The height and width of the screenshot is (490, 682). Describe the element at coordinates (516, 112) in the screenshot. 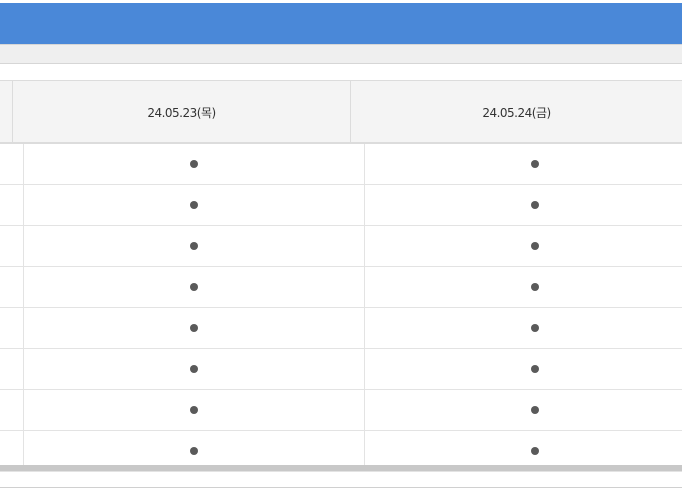

I see `column-header-0524-fri: 24.05.24(금)` at that location.